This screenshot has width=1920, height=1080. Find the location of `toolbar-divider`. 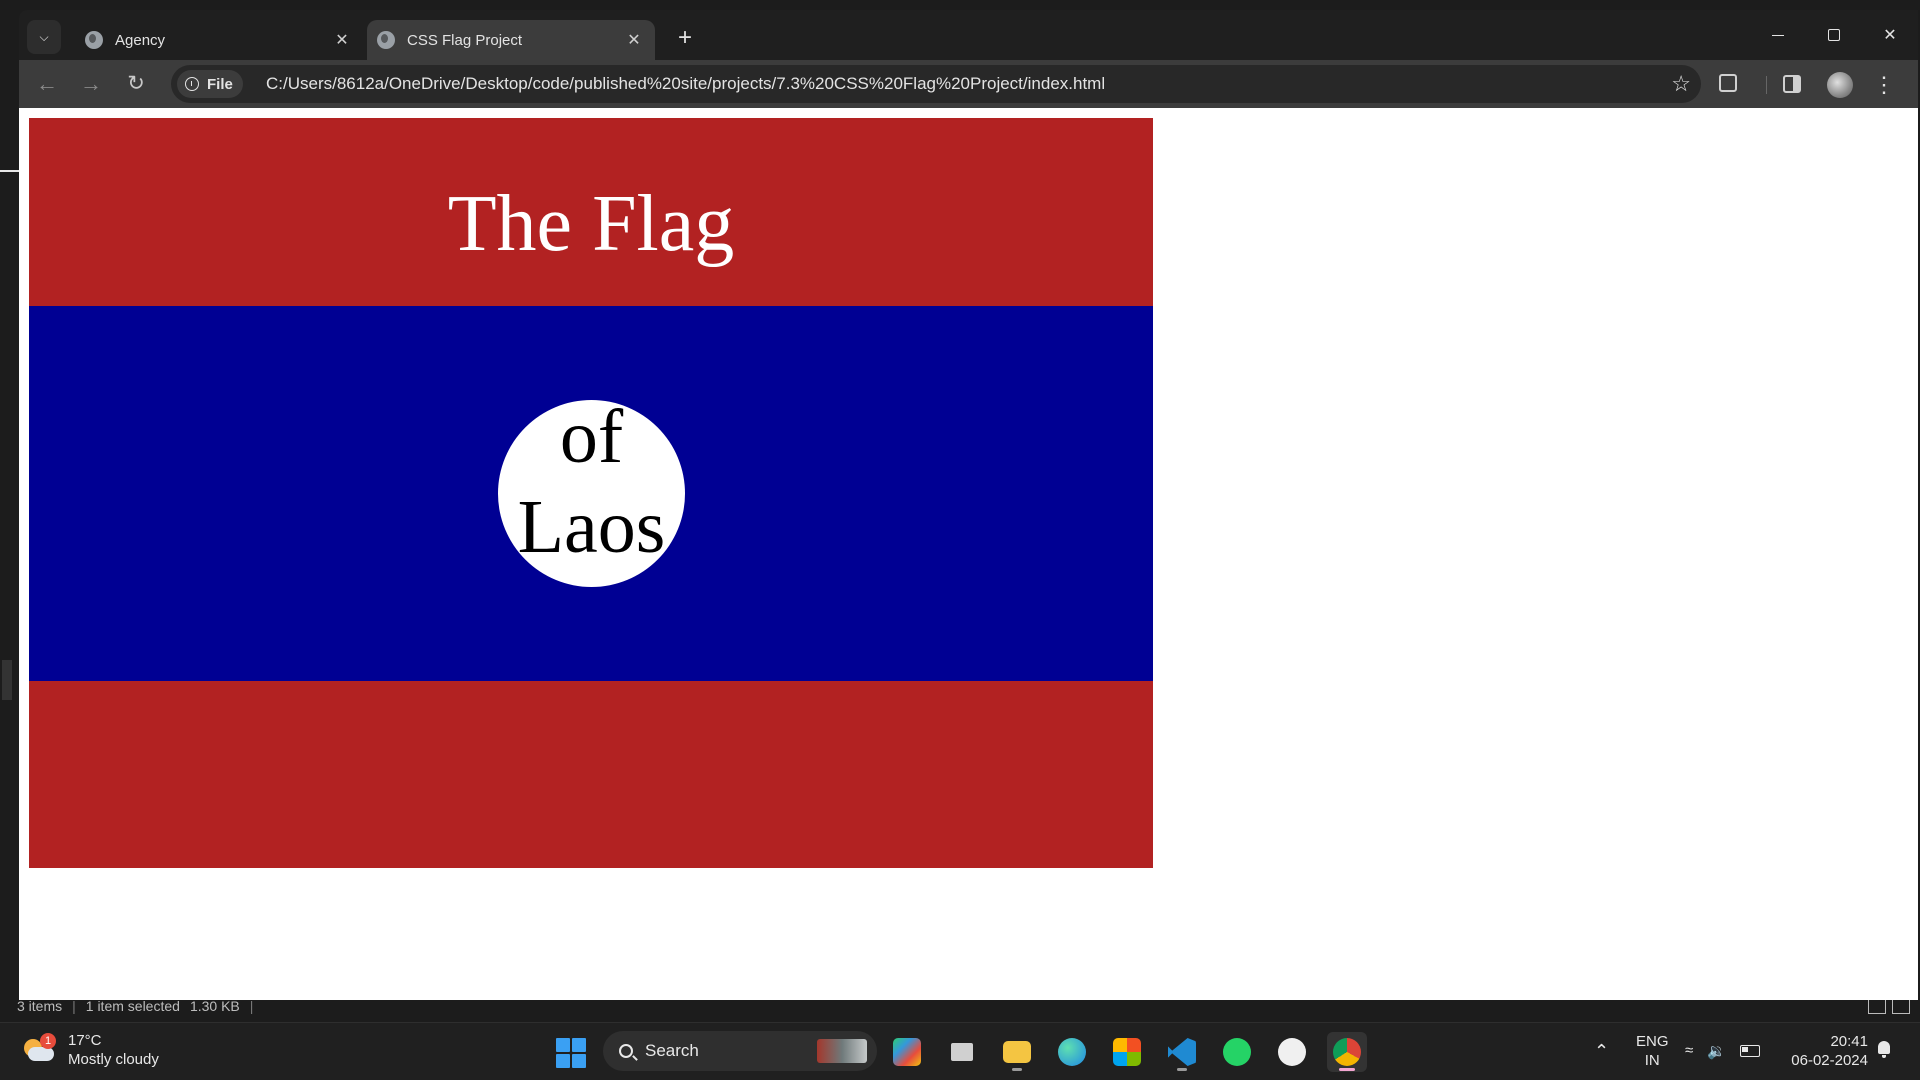

toolbar-divider is located at coordinates (1766, 85).